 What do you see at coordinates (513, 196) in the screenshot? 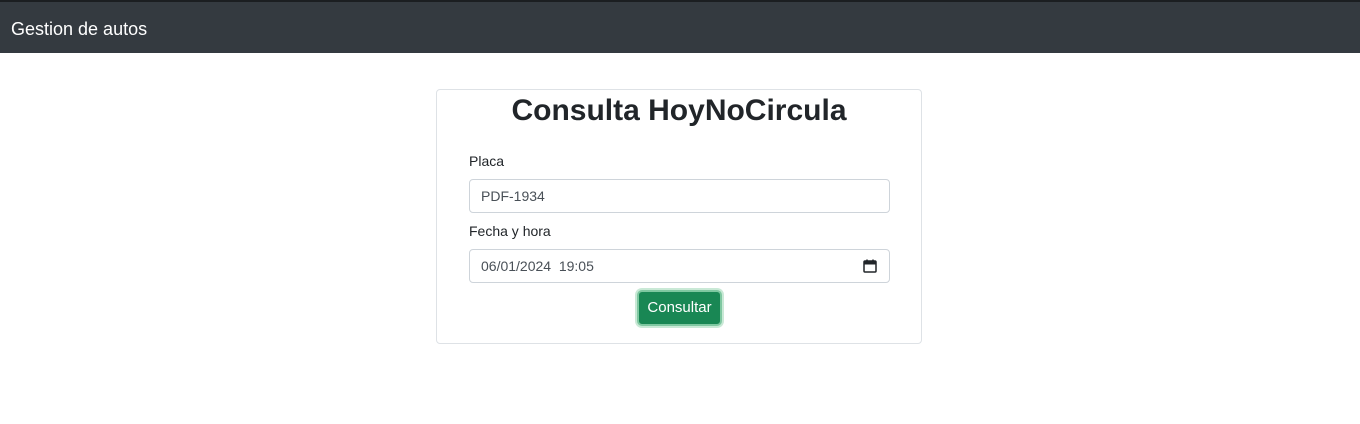
I see `plate-input-value: PDF-1934` at bounding box center [513, 196].